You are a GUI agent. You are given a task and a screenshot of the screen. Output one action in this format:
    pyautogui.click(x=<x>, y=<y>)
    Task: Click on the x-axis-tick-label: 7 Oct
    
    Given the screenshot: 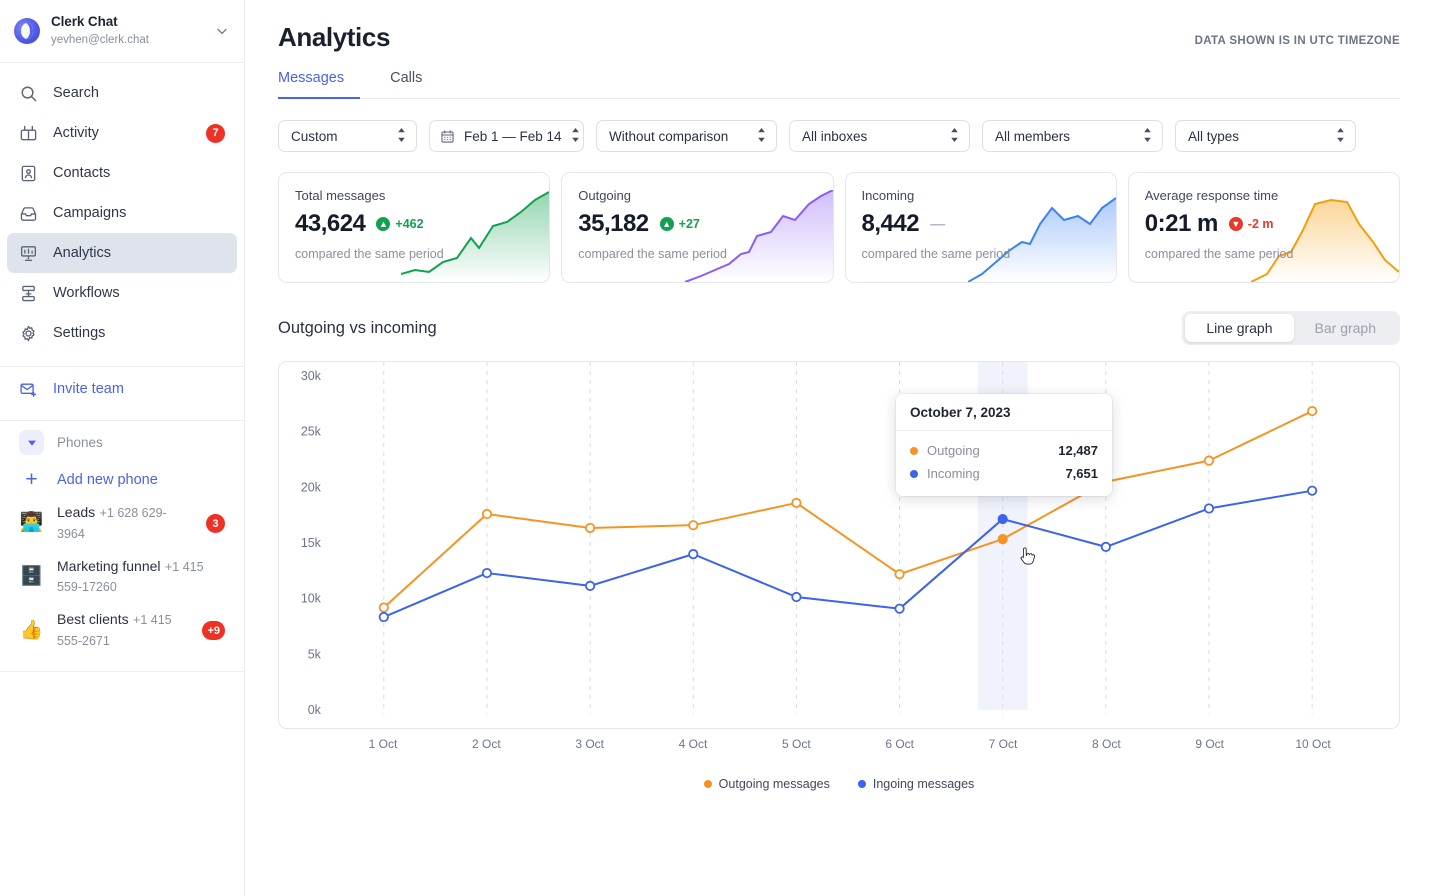 What is the action you would take?
    pyautogui.click(x=1003, y=744)
    